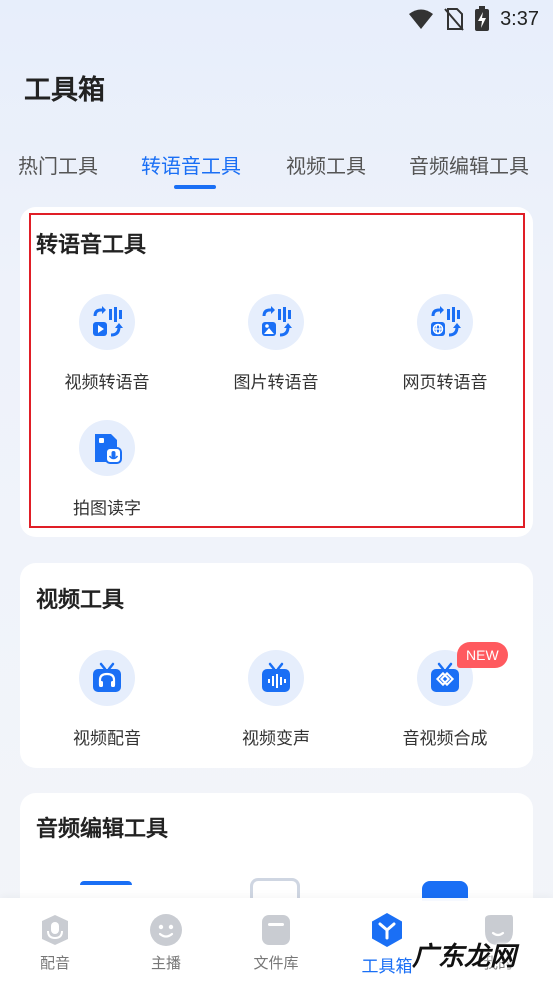 The height and width of the screenshot is (983, 553). I want to click on dubbing-icon, so click(55, 930).